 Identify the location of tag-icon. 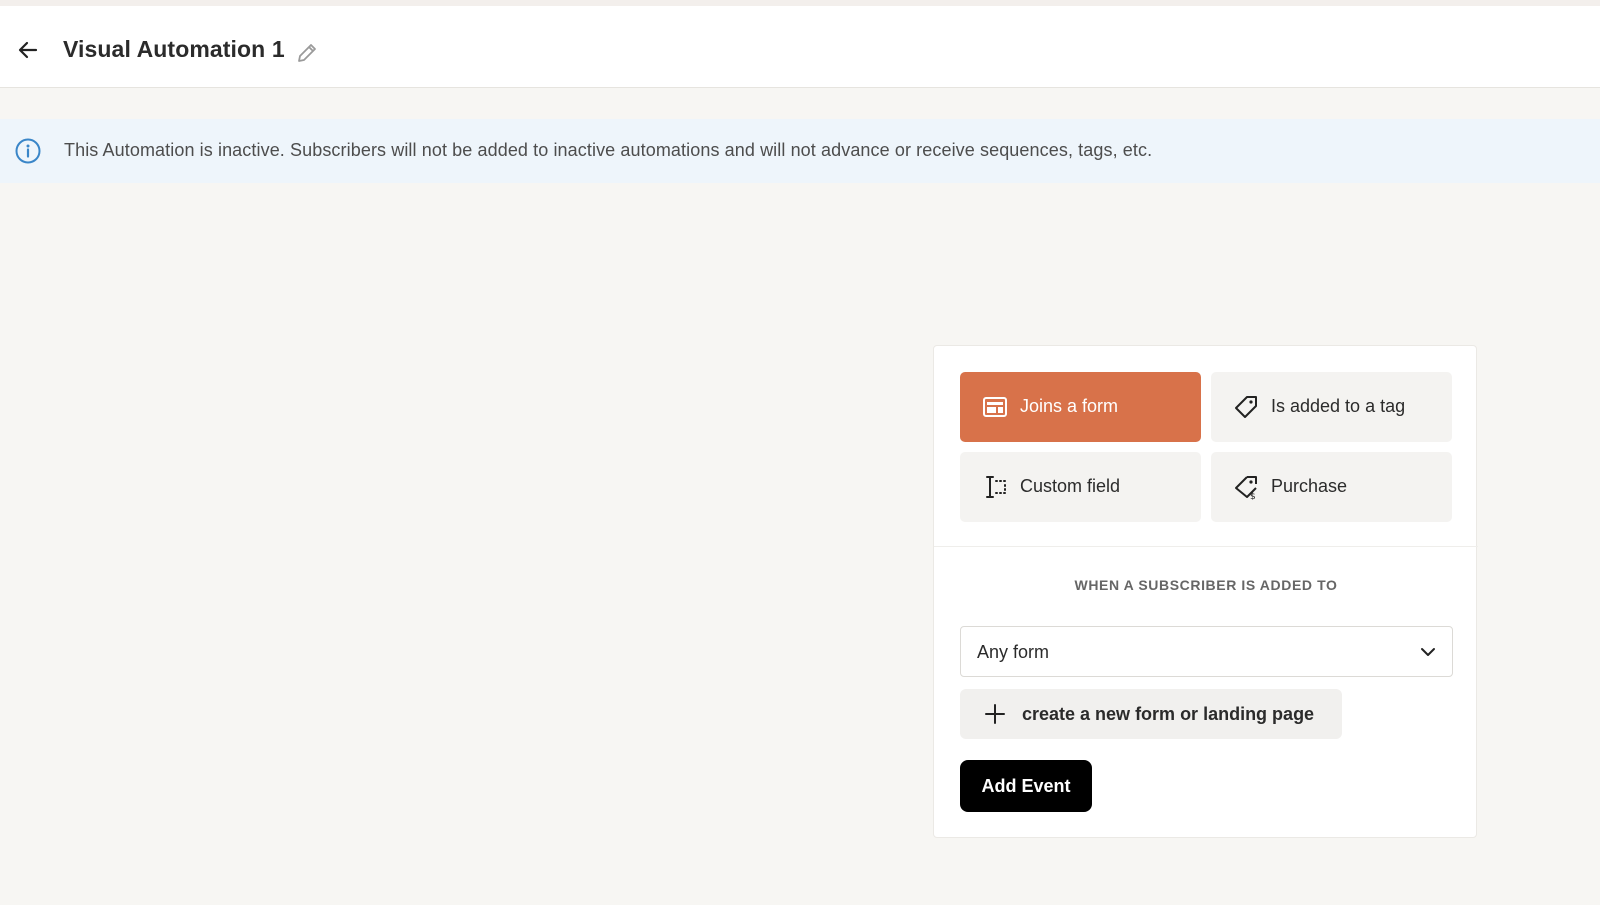
(1246, 407).